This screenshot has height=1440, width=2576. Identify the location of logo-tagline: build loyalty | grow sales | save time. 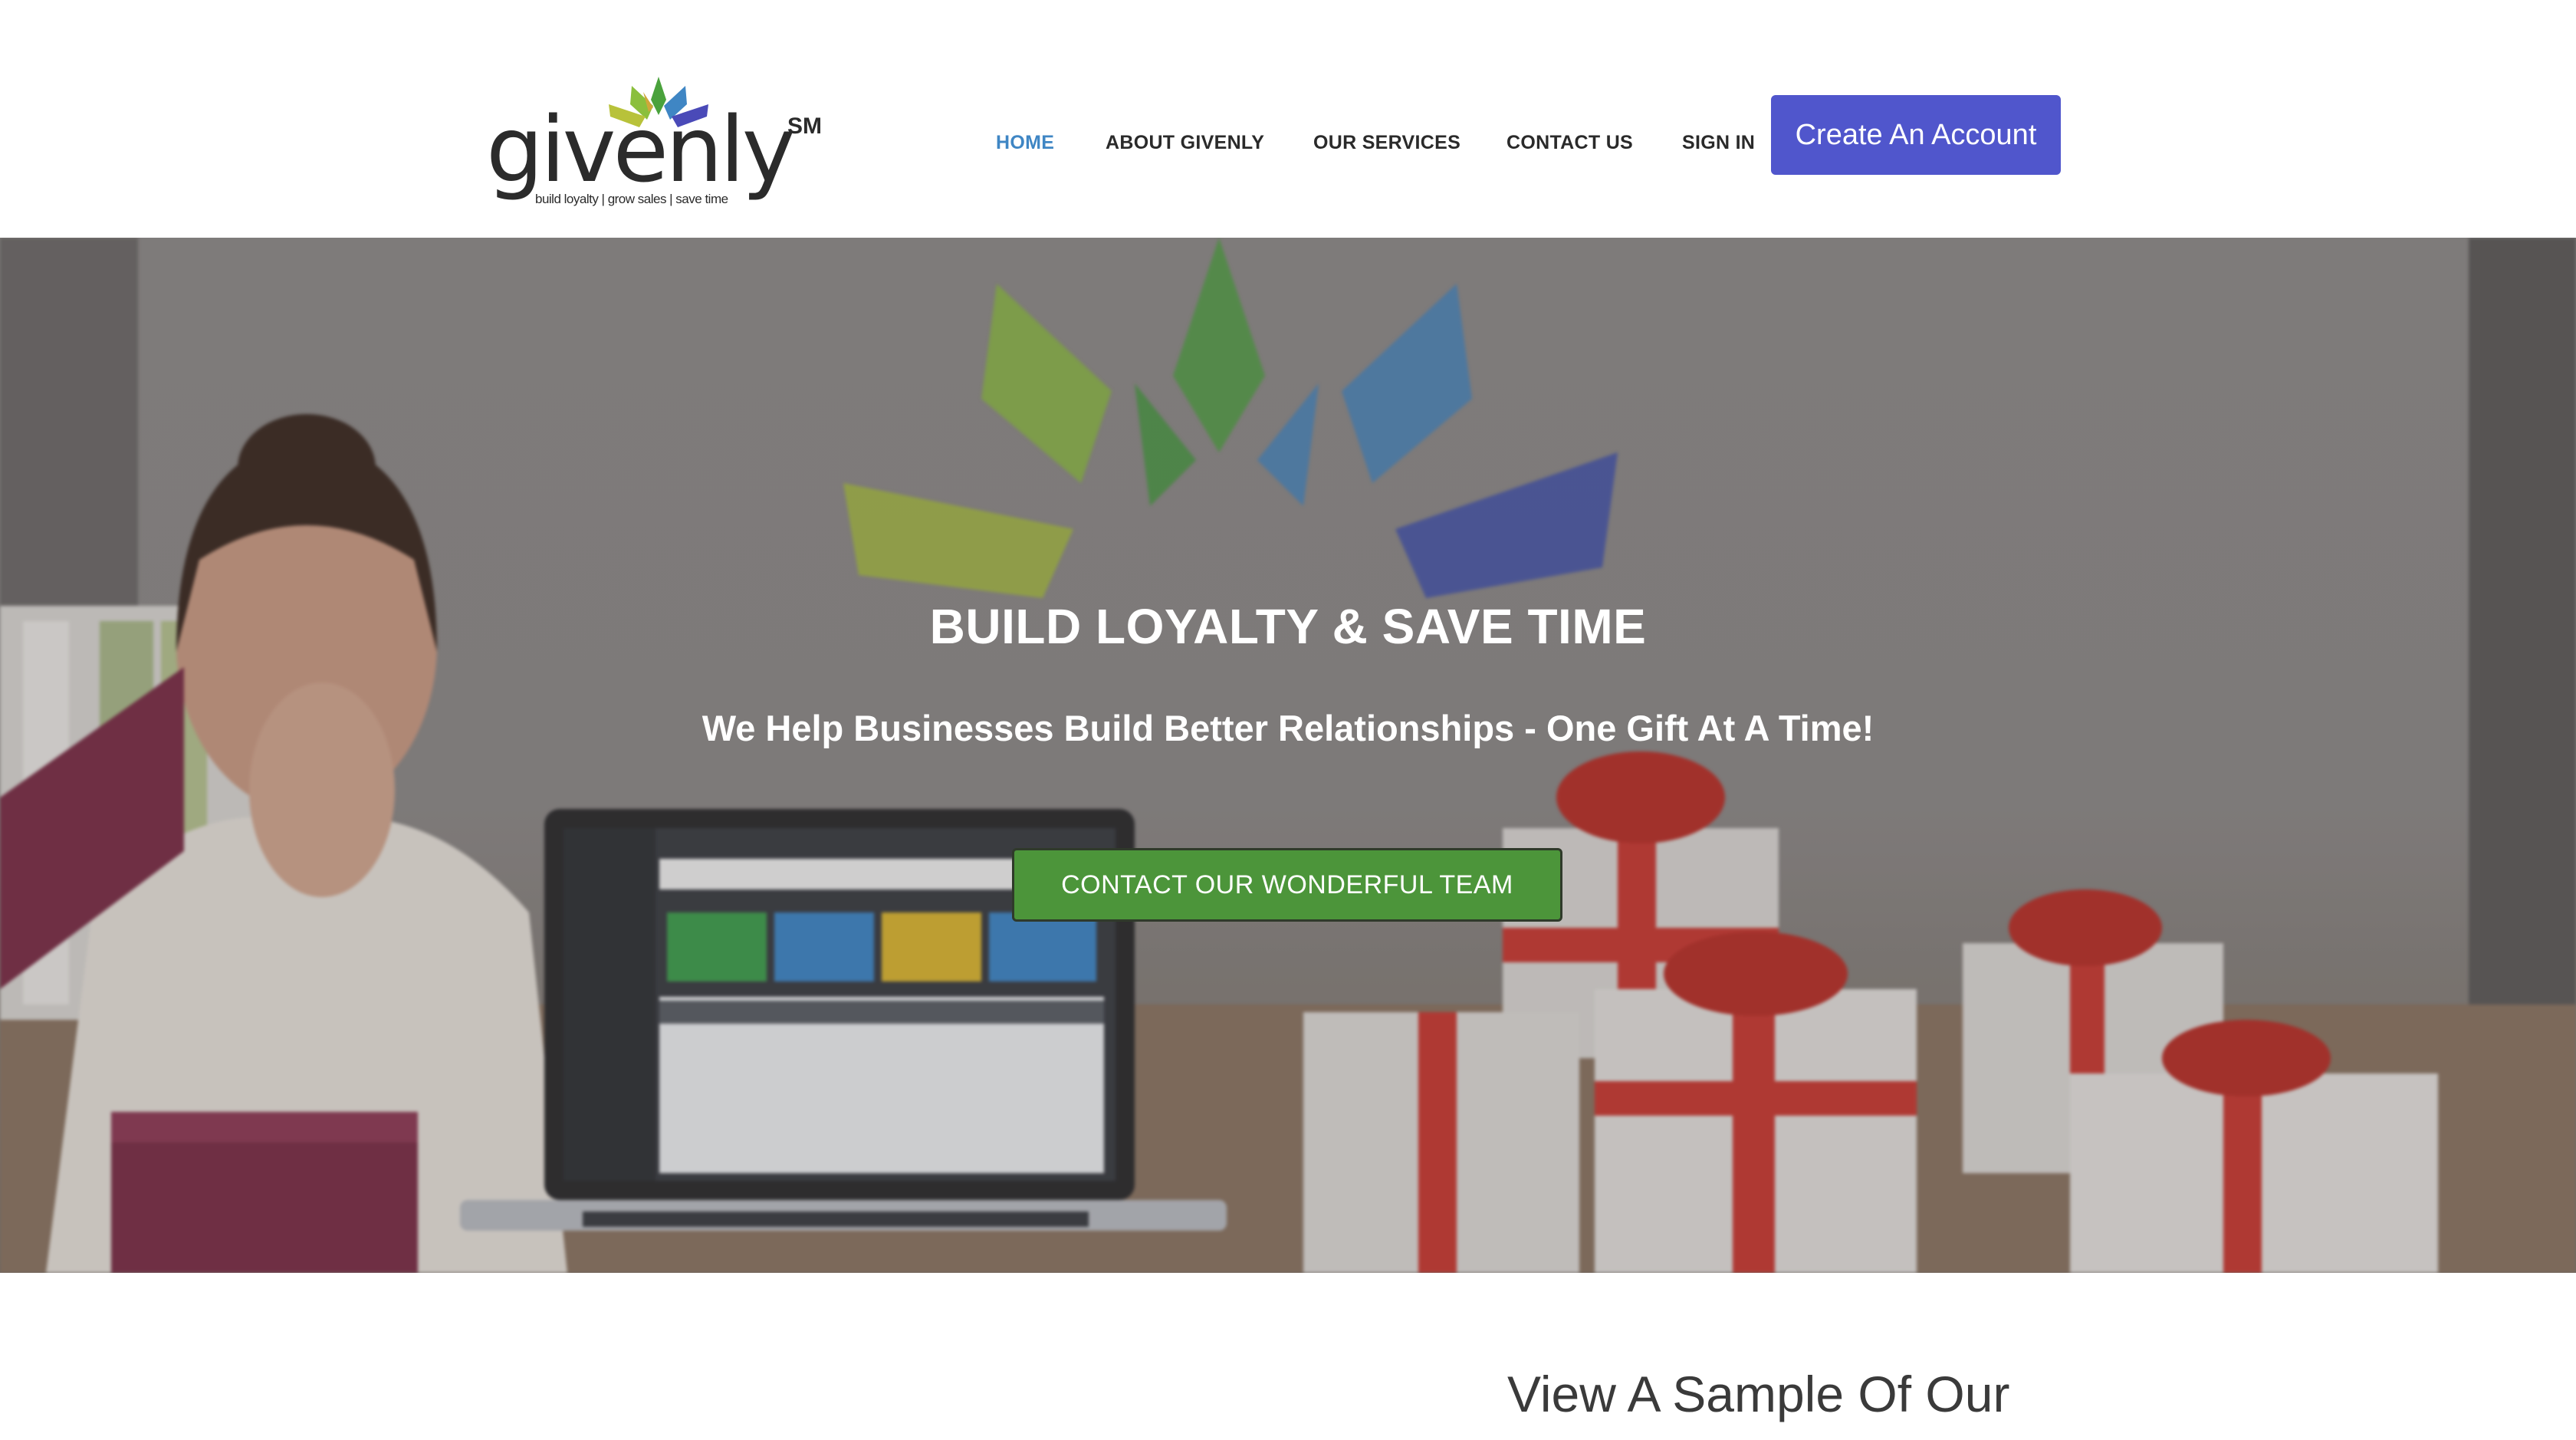
(631, 199).